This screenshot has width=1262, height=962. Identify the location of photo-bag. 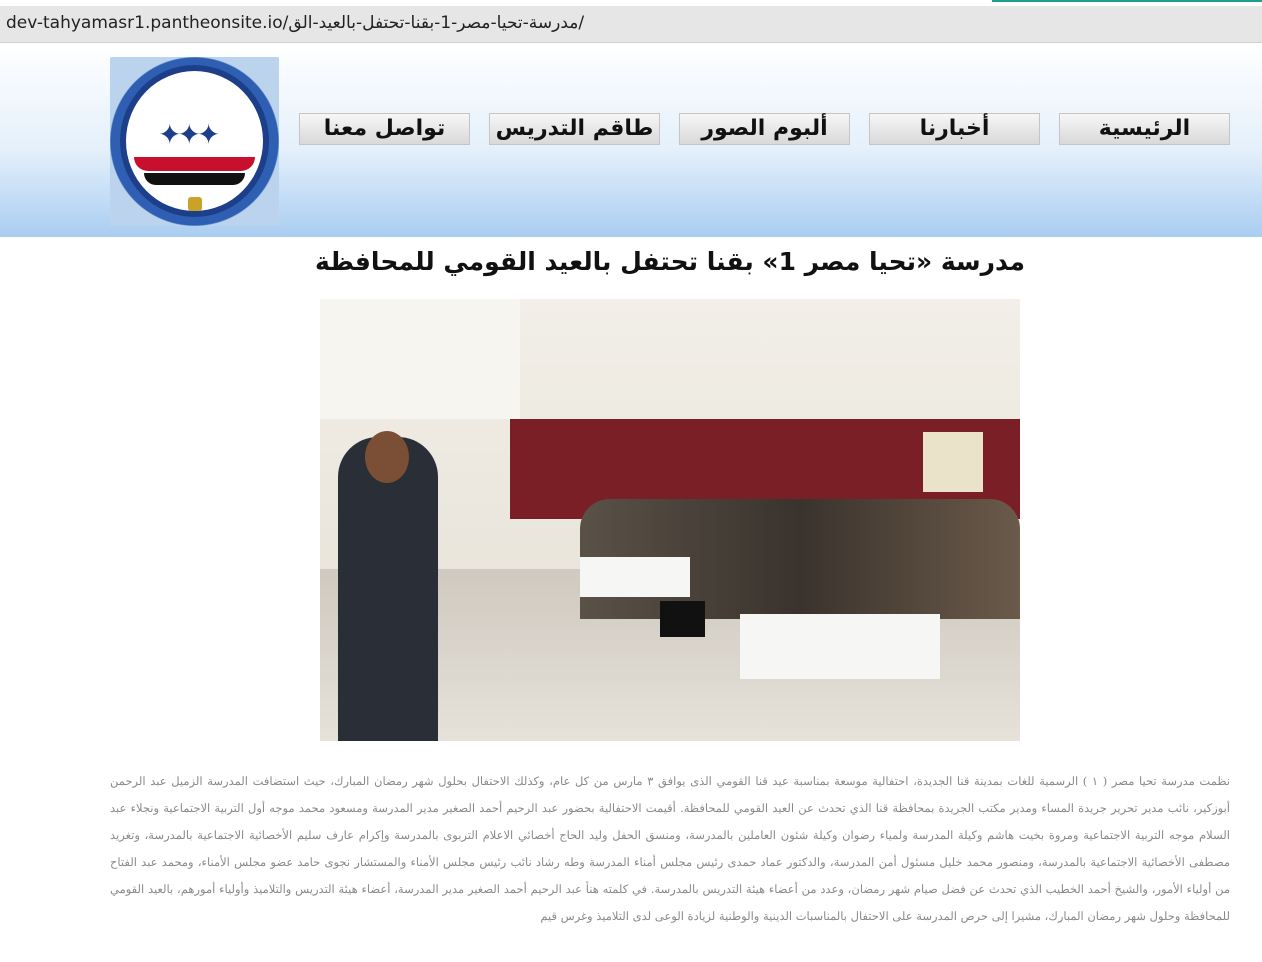
(682, 619).